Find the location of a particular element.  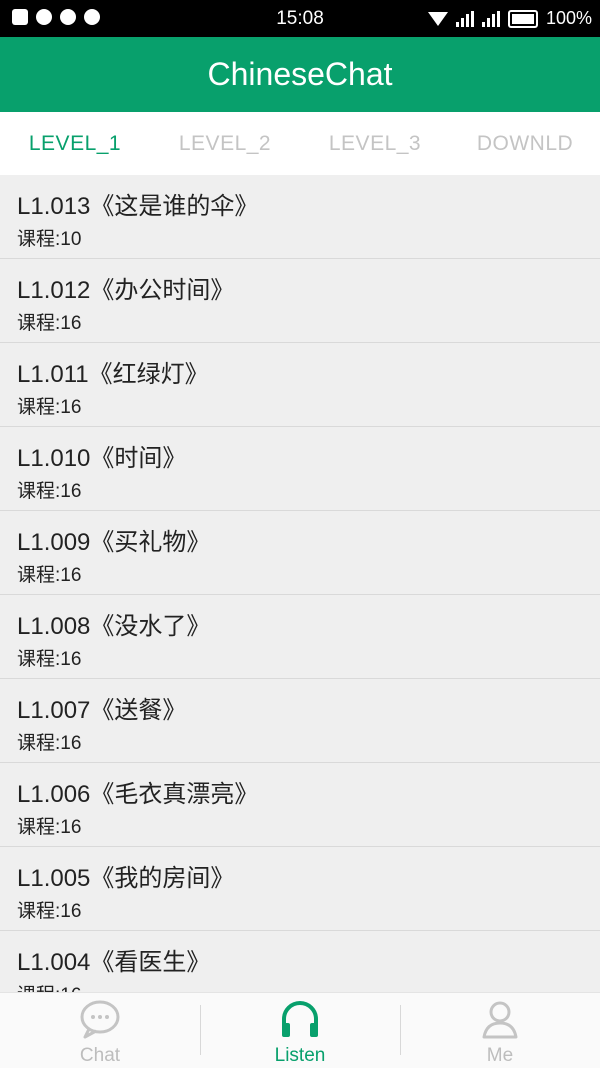

lesson-title: L1.010《时间》 is located at coordinates (102, 458).